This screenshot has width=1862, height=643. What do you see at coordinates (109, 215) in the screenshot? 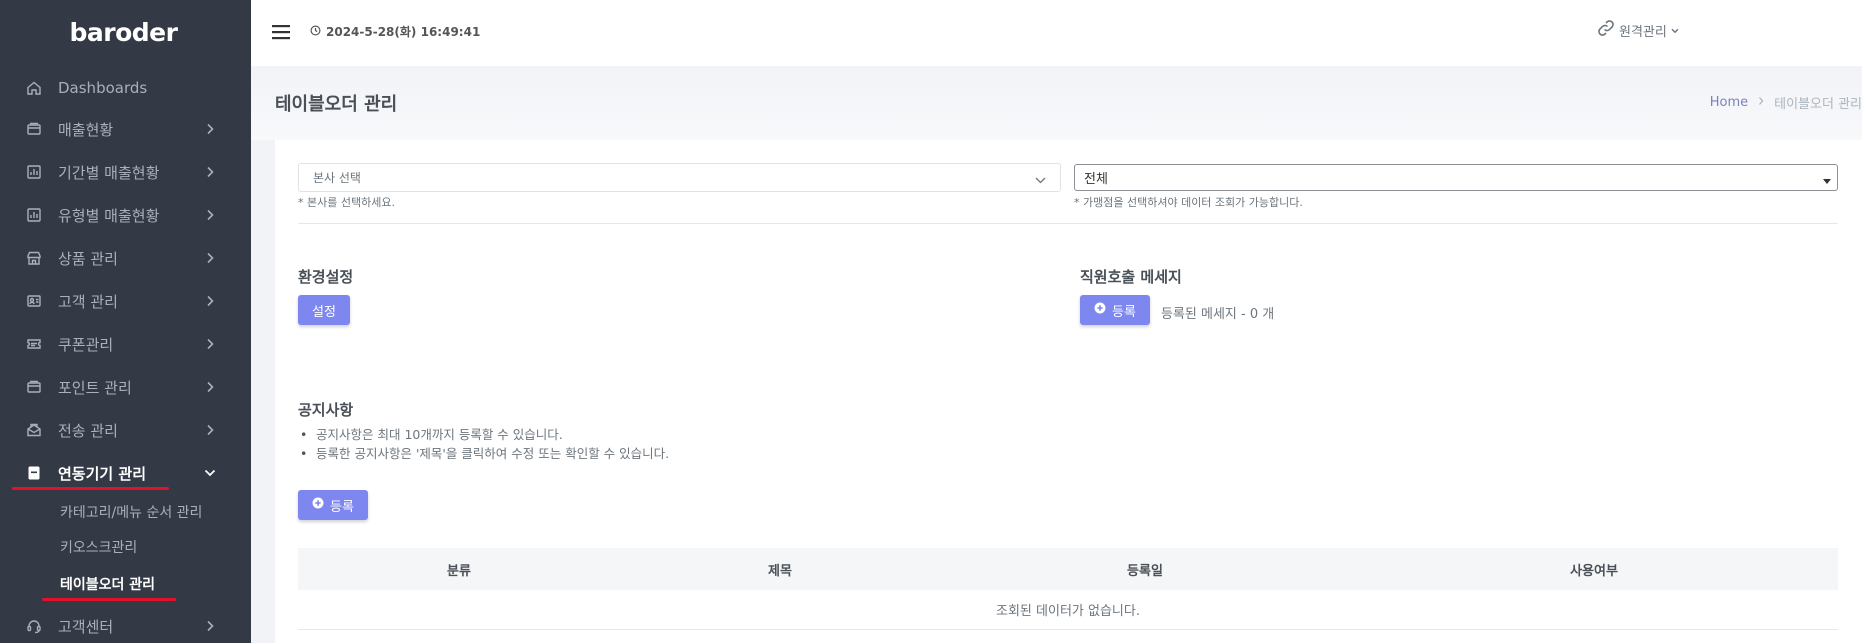
I see `sidebar-item-label: 유형별 매출현황` at bounding box center [109, 215].